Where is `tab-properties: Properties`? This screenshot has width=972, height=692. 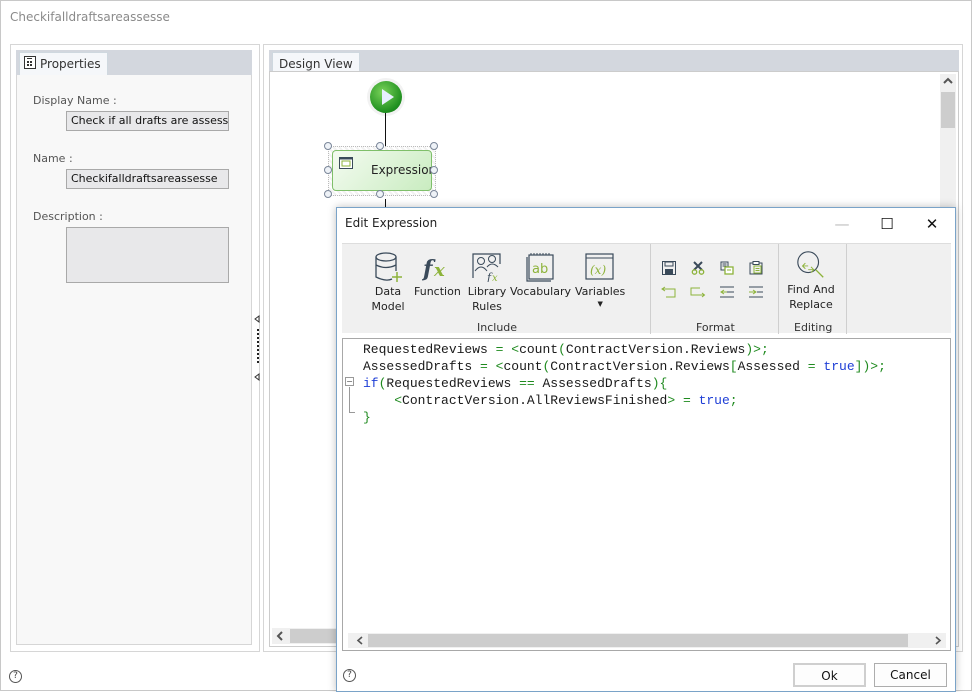 tab-properties: Properties is located at coordinates (63, 63).